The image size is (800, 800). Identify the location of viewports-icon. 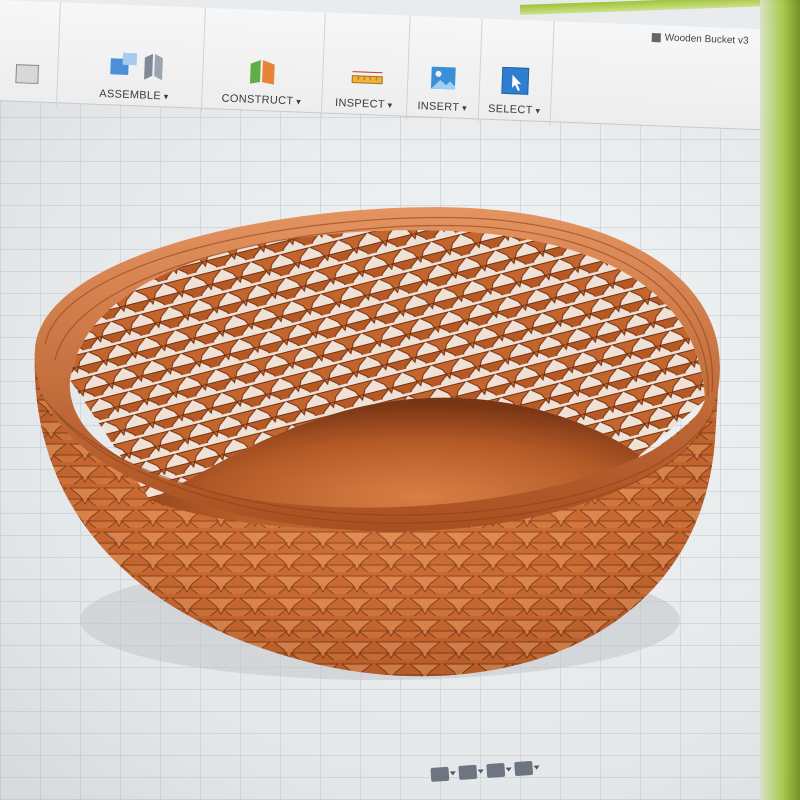
(524, 768).